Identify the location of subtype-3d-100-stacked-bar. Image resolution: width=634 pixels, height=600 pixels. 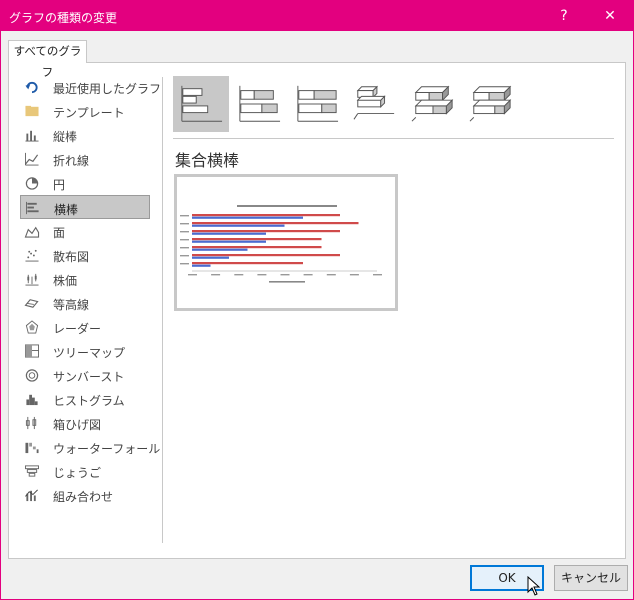
(491, 104).